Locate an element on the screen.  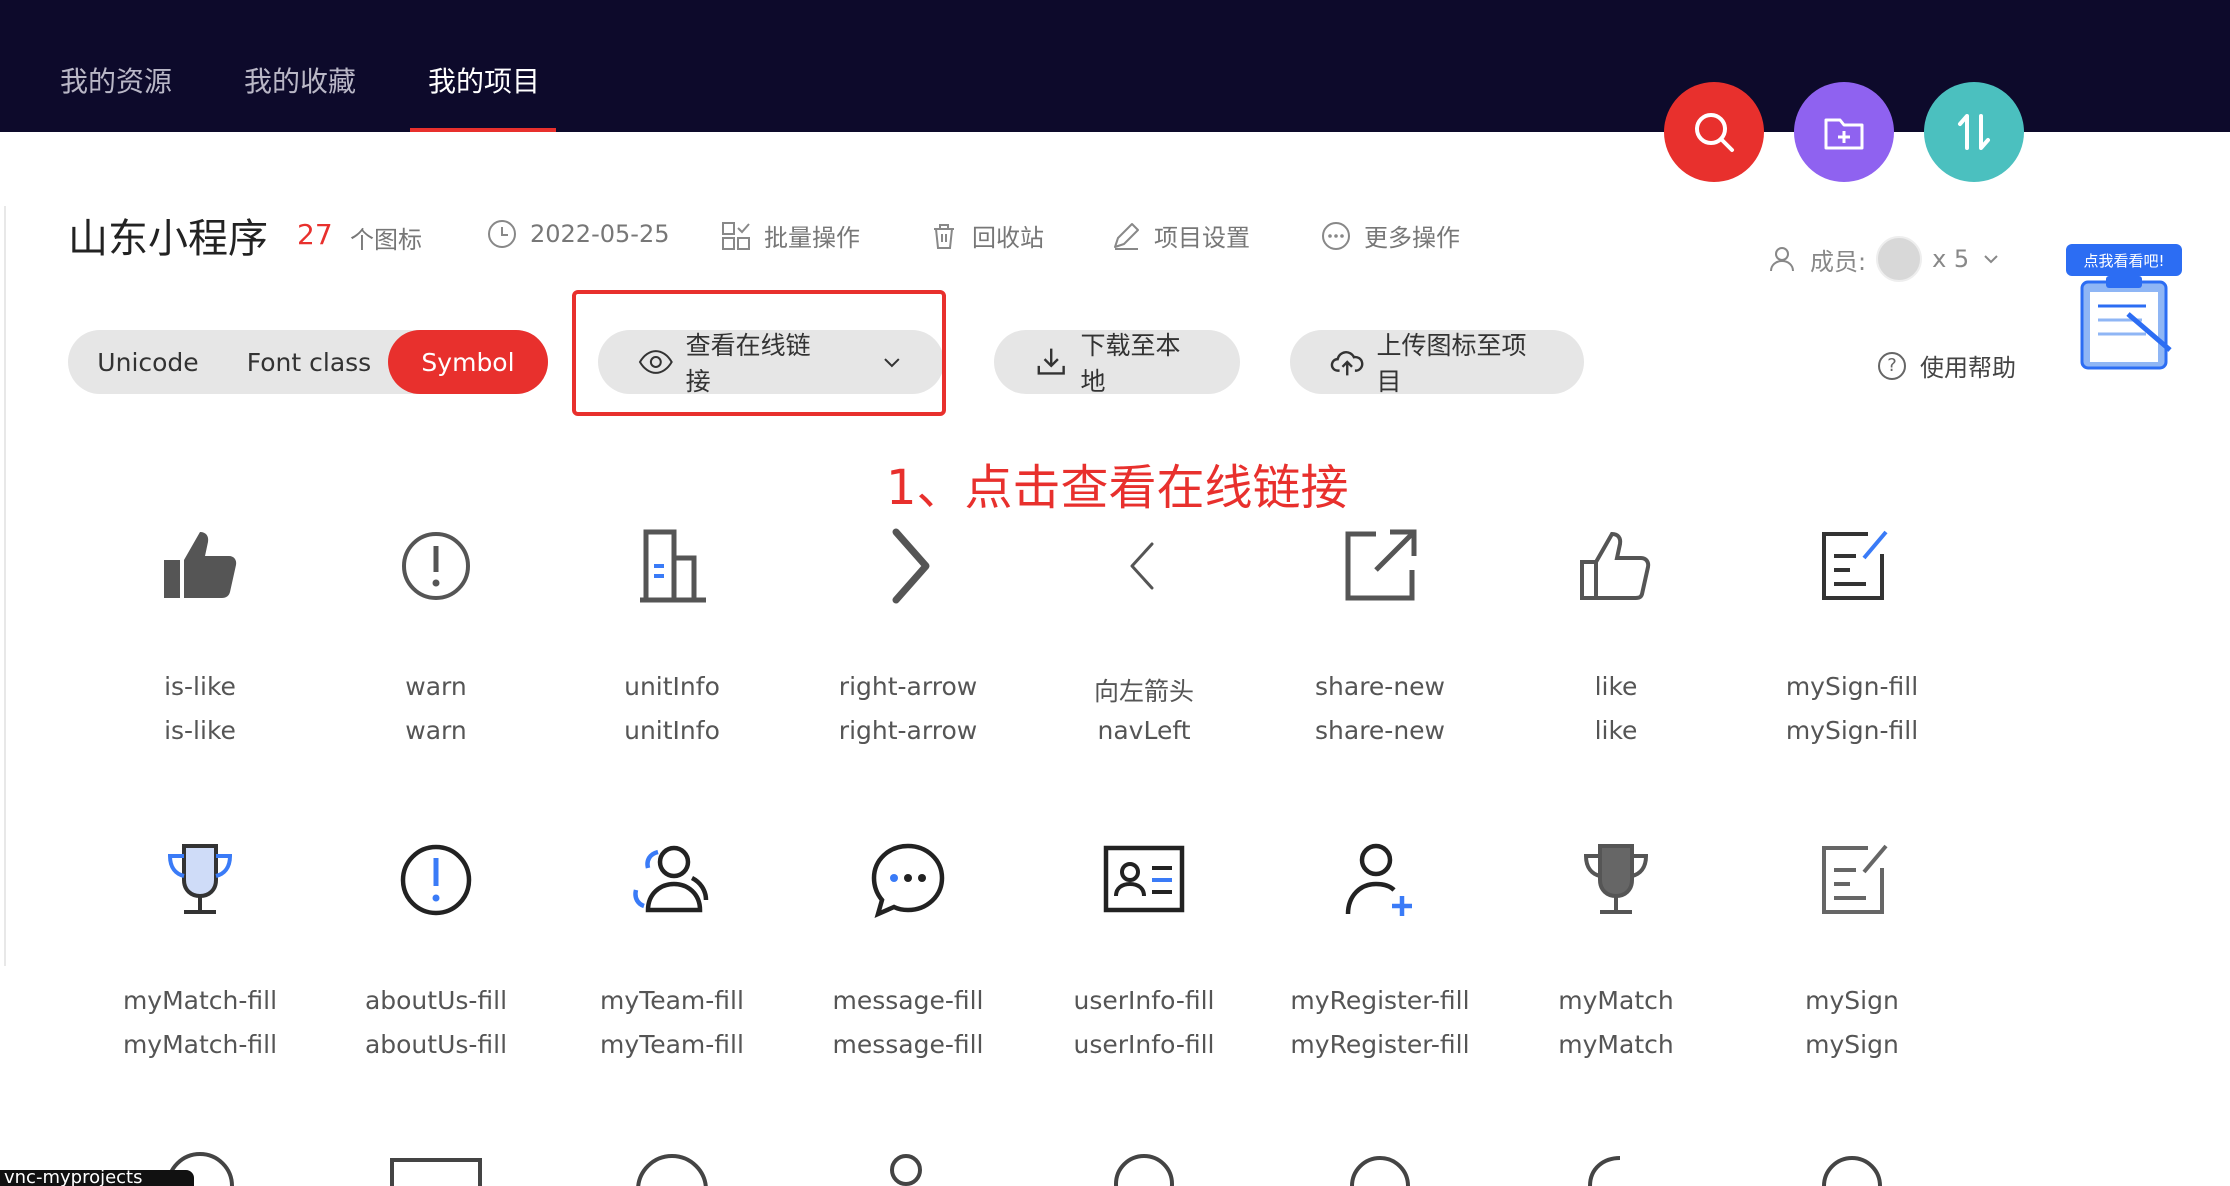
icon-card: right-arrow right-arrow is located at coordinates (908, 631).